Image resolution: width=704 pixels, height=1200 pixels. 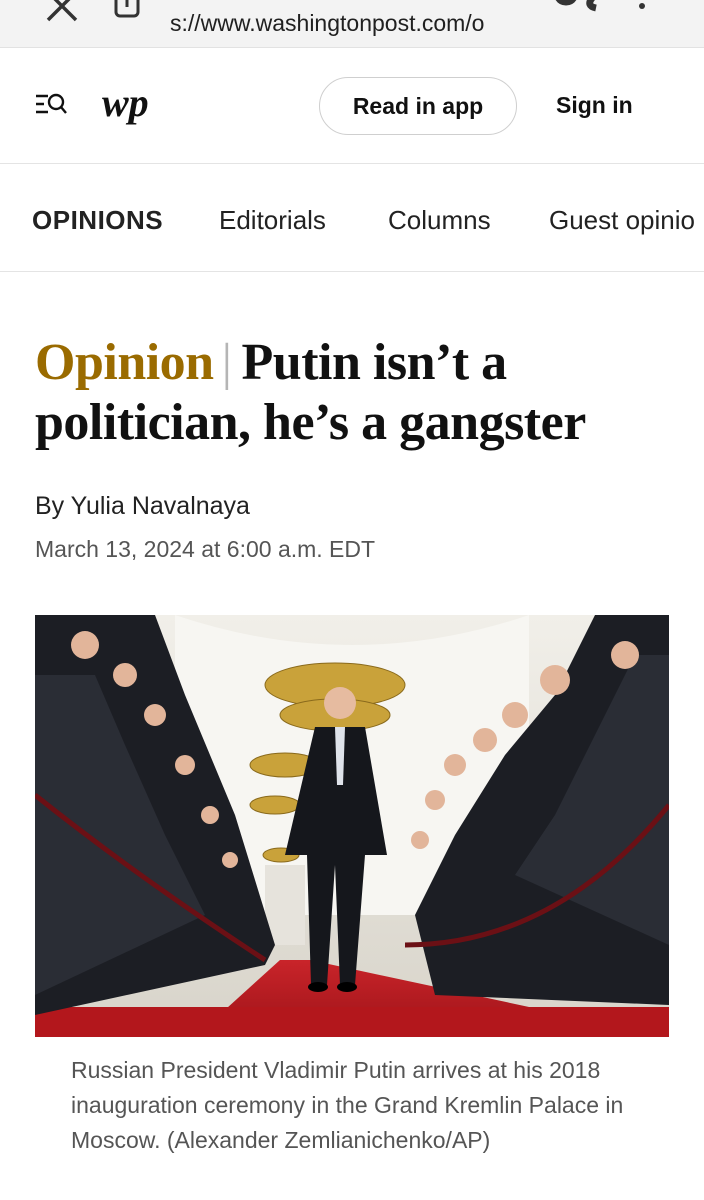 I want to click on address-bar: s://www.washingtonpost.com/o, so click(x=348, y=23).